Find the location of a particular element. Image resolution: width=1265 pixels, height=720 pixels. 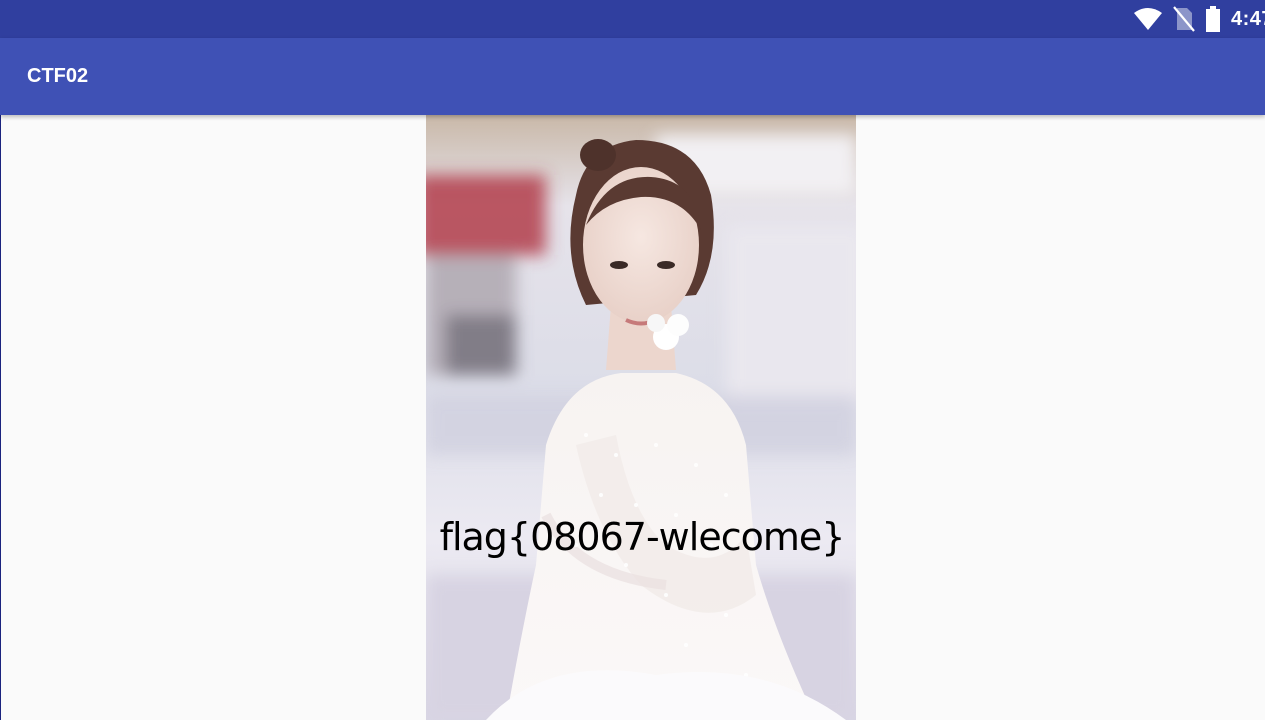

flag-text: flag{08067-wlecome} is located at coordinates (642, 537).